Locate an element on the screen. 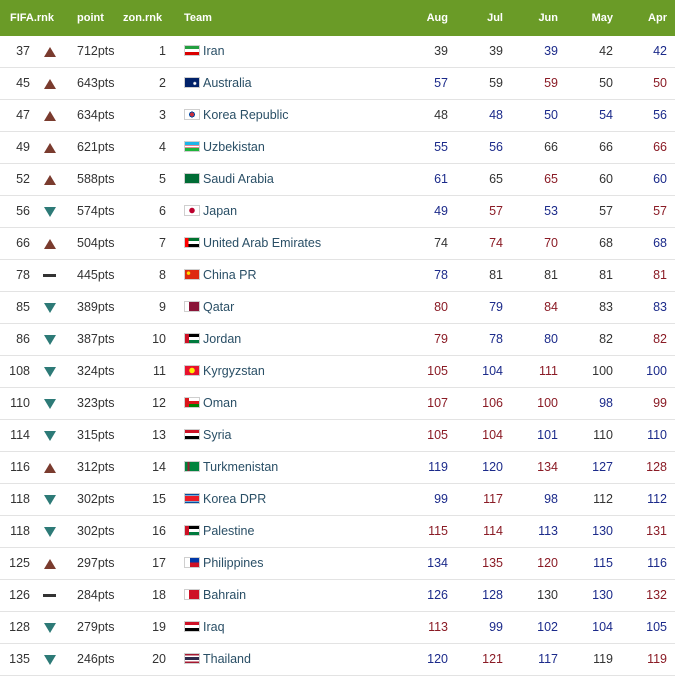 This screenshot has width=675, height=676. team-name: Syria is located at coordinates (217, 435).